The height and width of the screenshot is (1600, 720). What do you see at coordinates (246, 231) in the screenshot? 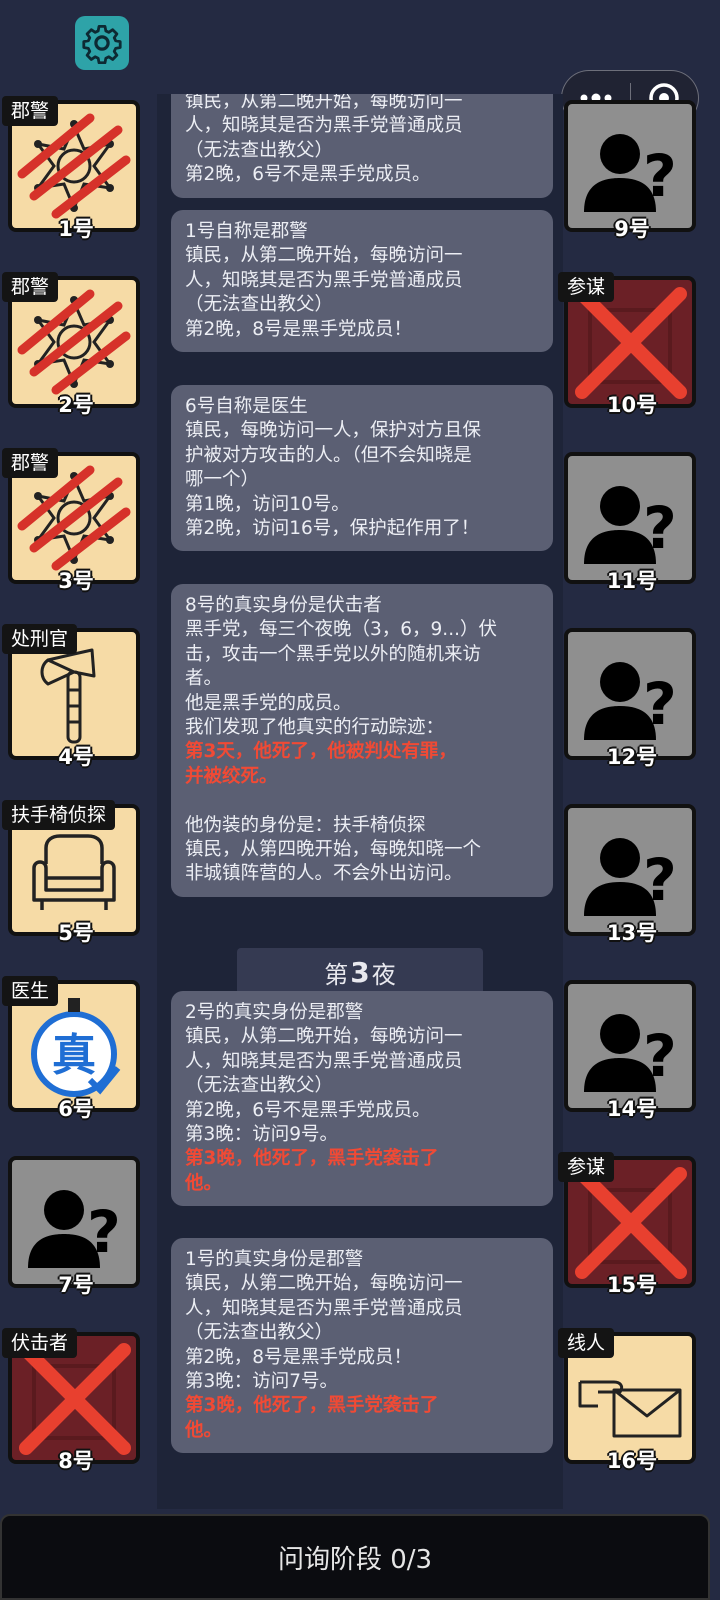
I see `log-line: 1号自称是郡警` at bounding box center [246, 231].